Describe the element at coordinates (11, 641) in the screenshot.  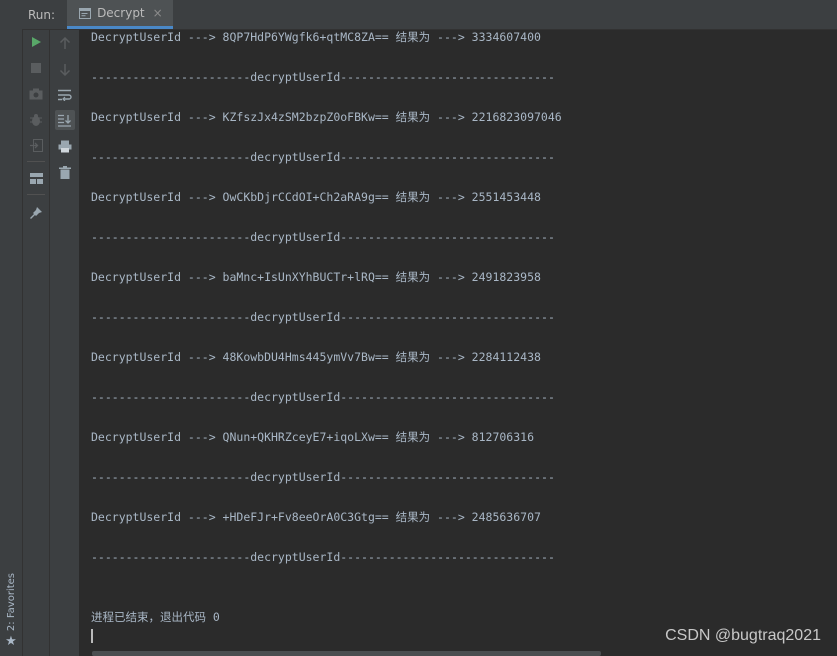
I see `star-icon: ★` at that location.